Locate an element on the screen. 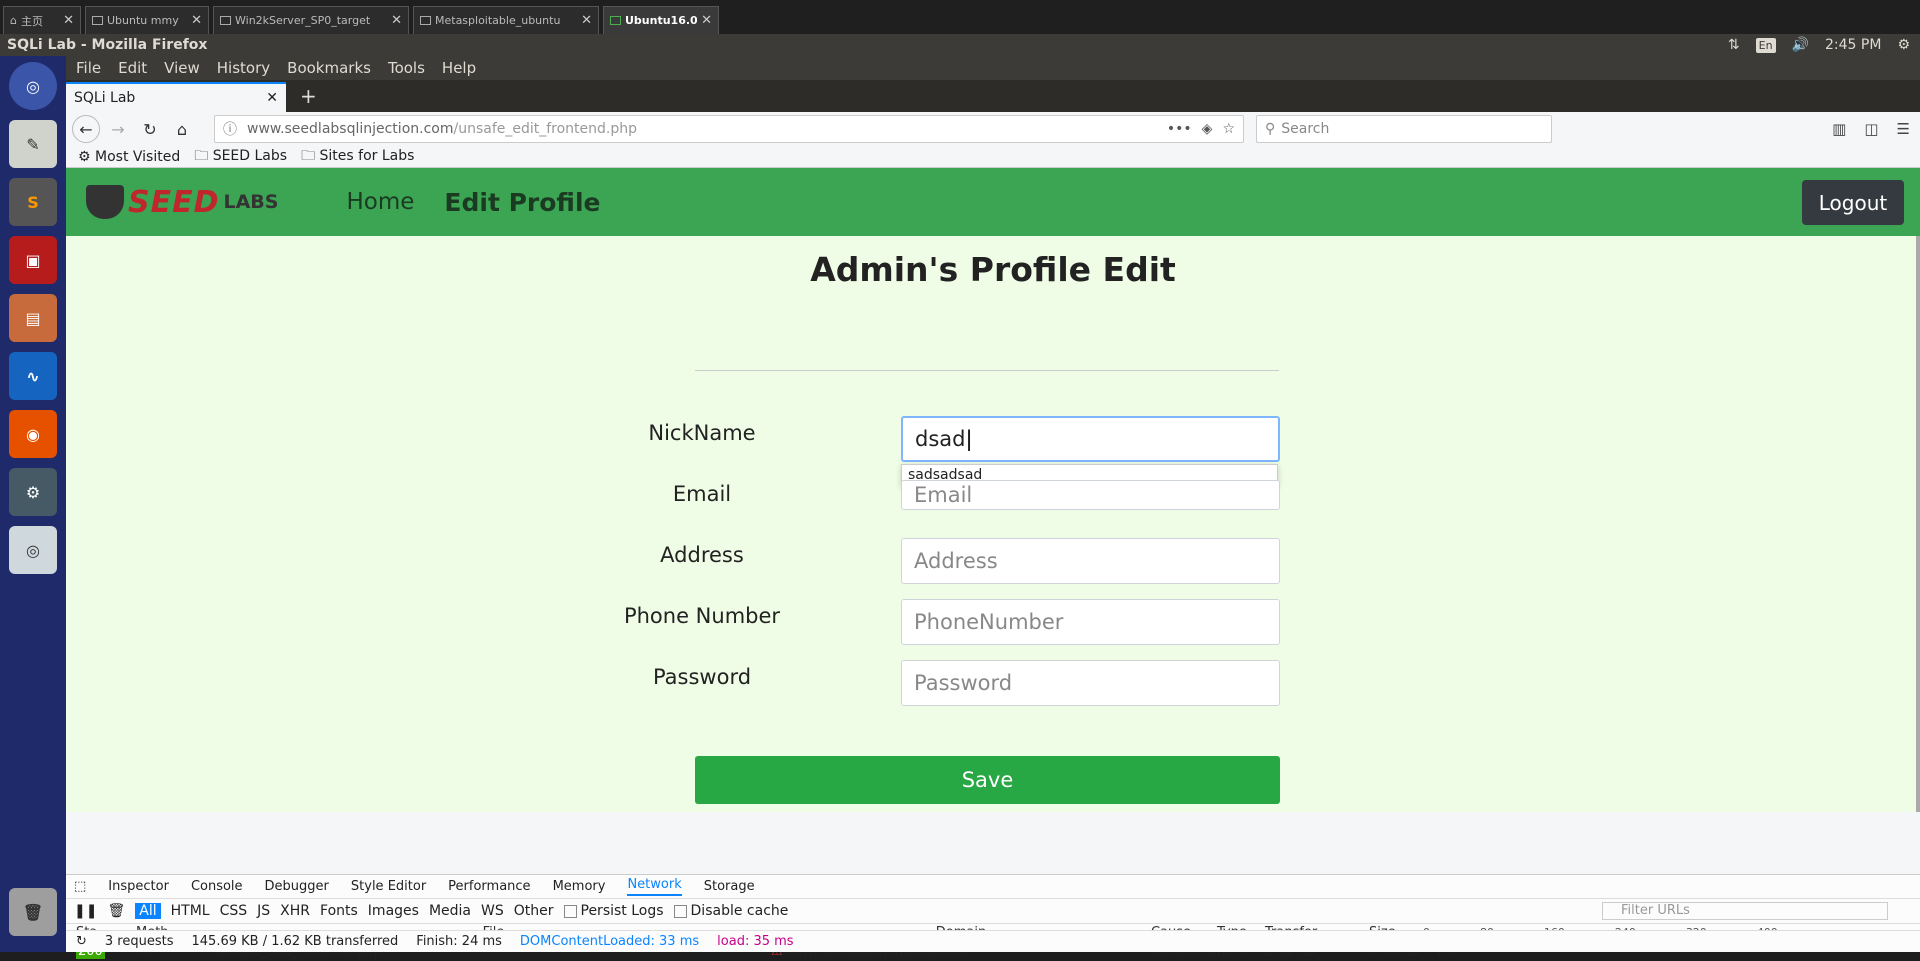 Image resolution: width=1920 pixels, height=961 pixels. close-tab-icon: ✕ is located at coordinates (272, 98).